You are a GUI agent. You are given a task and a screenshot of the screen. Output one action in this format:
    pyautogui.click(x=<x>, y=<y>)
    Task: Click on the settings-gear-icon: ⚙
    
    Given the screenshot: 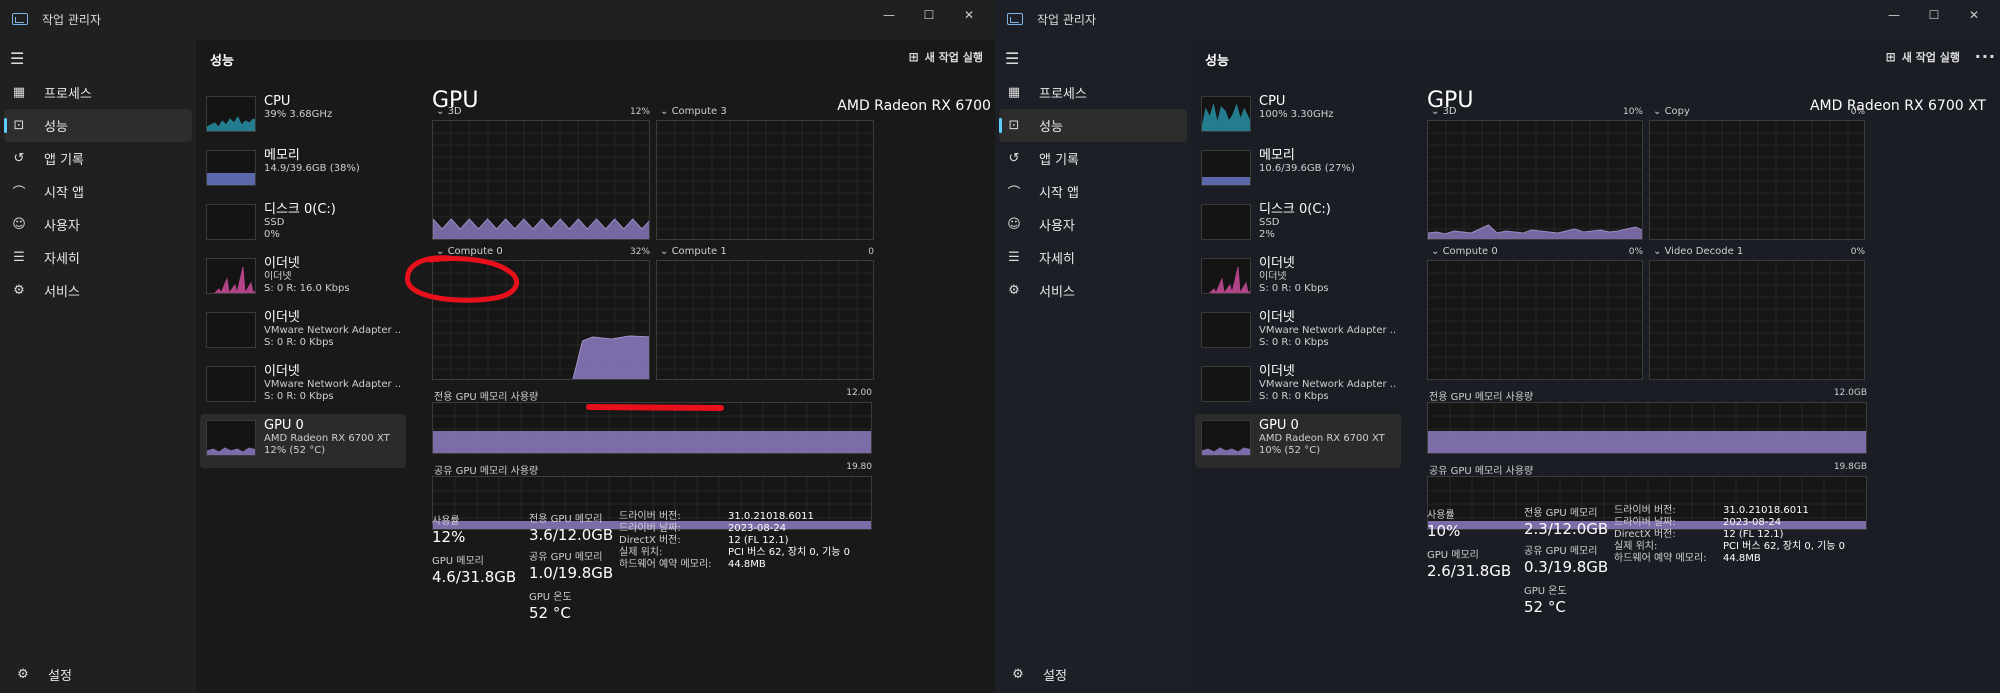 What is the action you would take?
    pyautogui.click(x=23, y=674)
    